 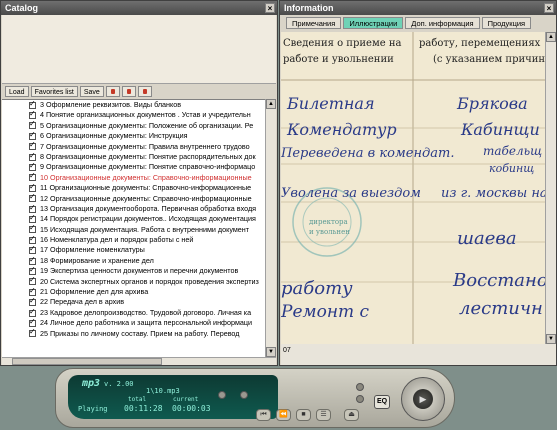 I want to click on favorites-list-button: Favorites list, so click(x=54, y=91).